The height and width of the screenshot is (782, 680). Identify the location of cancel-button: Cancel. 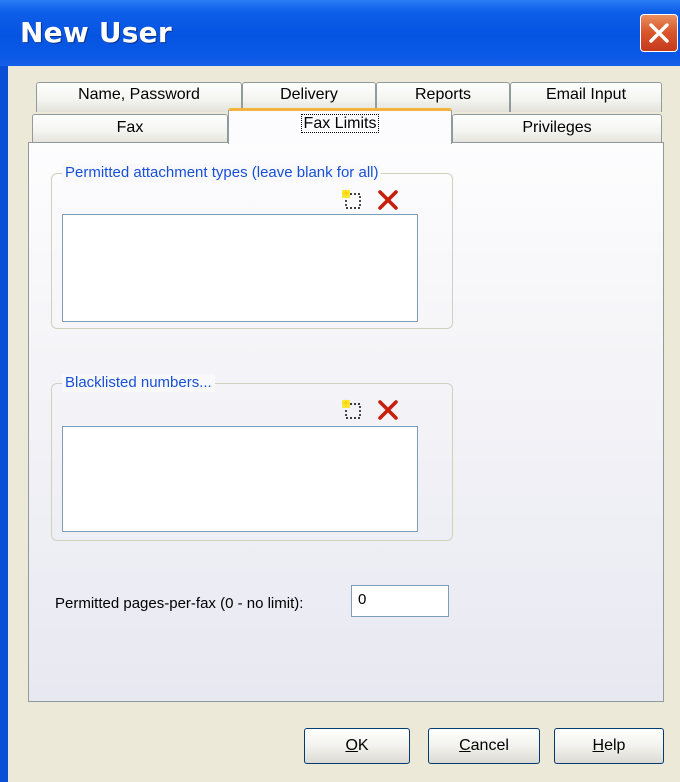
(484, 746).